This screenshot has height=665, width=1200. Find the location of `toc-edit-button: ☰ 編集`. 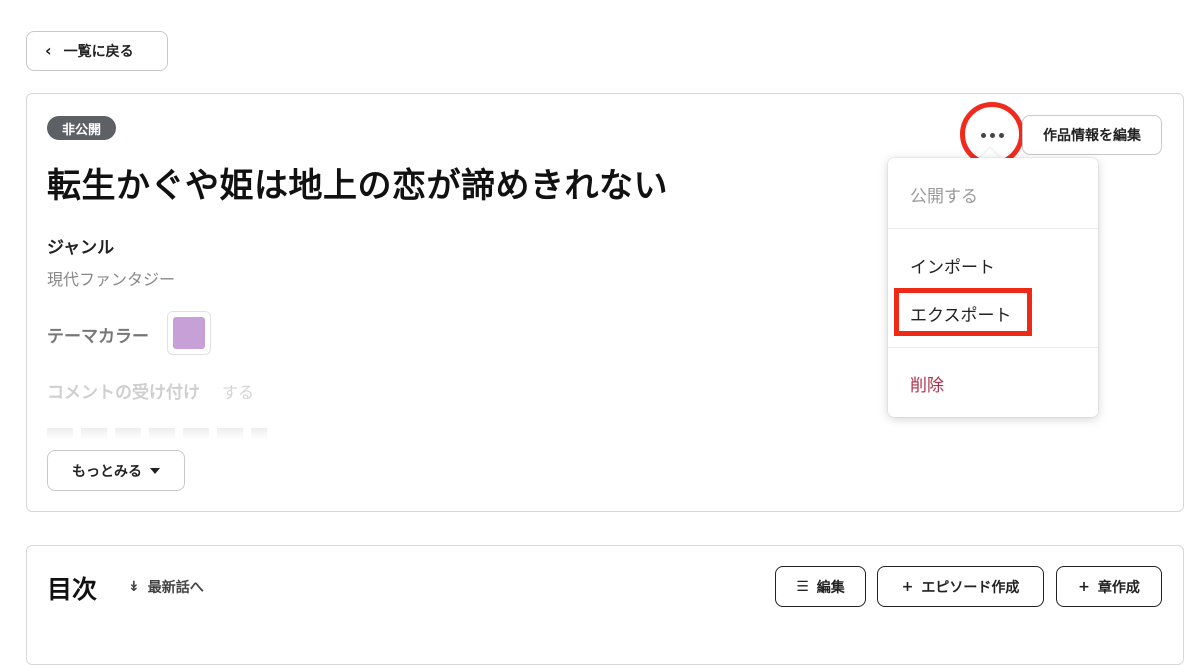

toc-edit-button: ☰ 編集 is located at coordinates (820, 586).